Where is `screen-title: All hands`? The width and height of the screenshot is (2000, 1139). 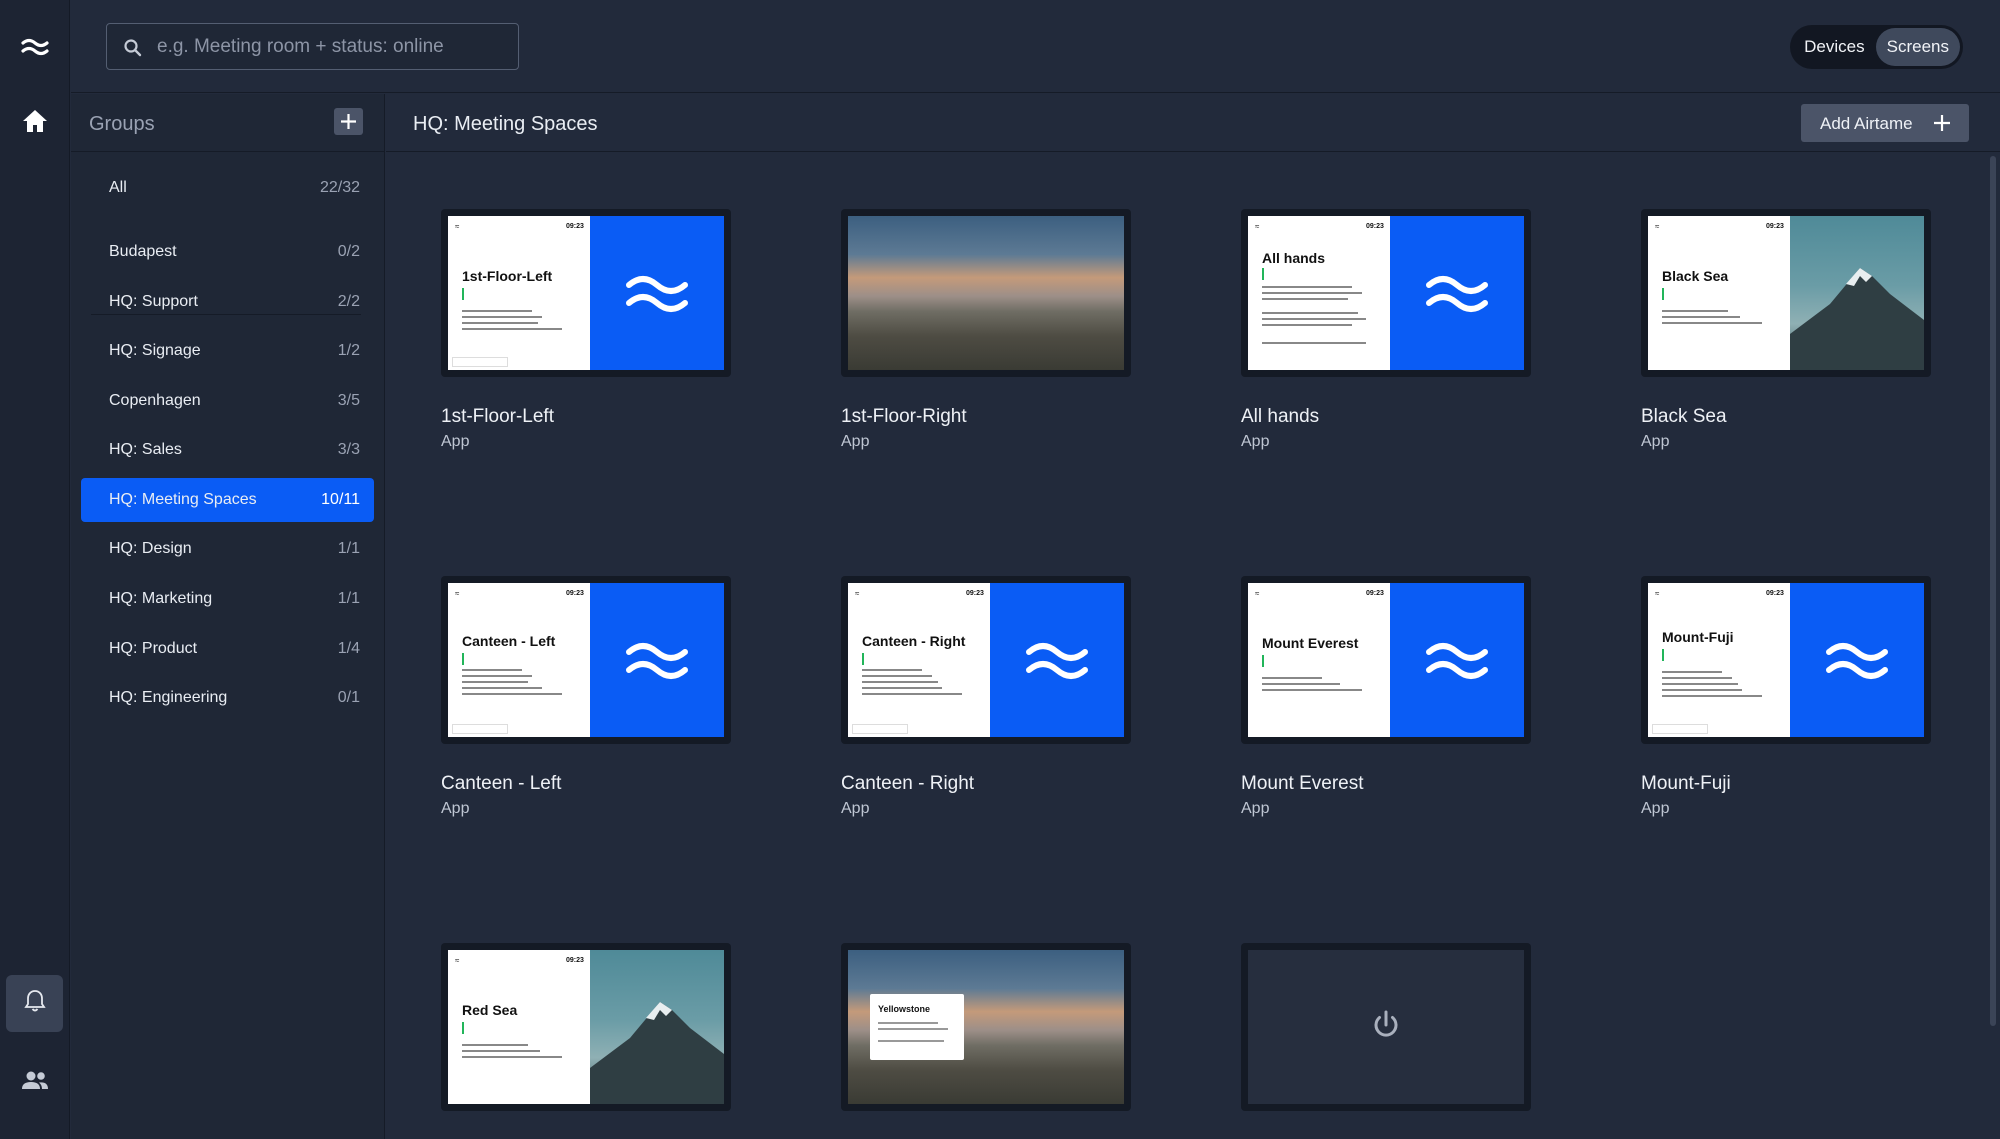
screen-title: All hands is located at coordinates (1294, 258).